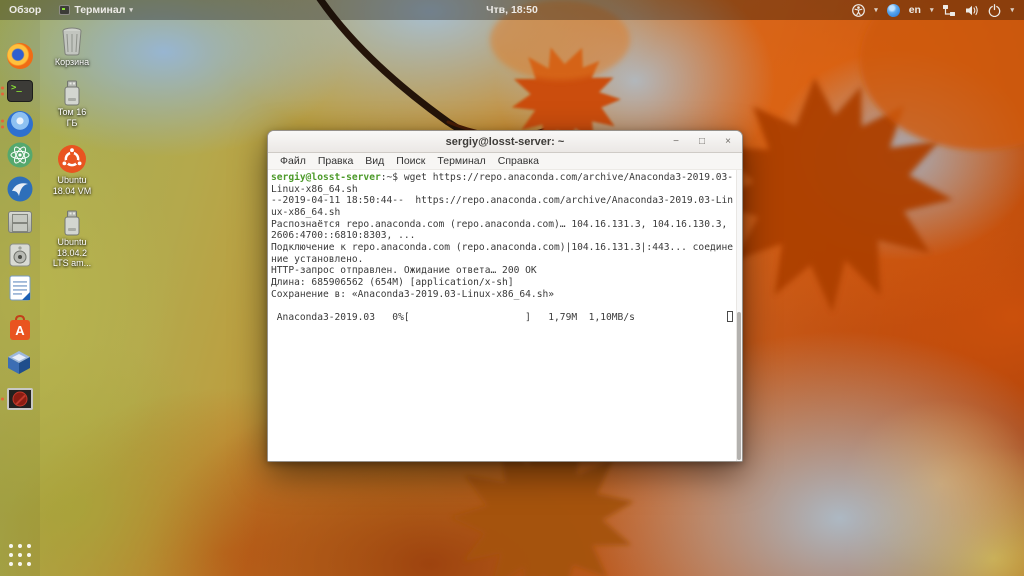 The width and height of the screenshot is (1024, 576). I want to click on overview-label: Обзор, so click(25, 10).